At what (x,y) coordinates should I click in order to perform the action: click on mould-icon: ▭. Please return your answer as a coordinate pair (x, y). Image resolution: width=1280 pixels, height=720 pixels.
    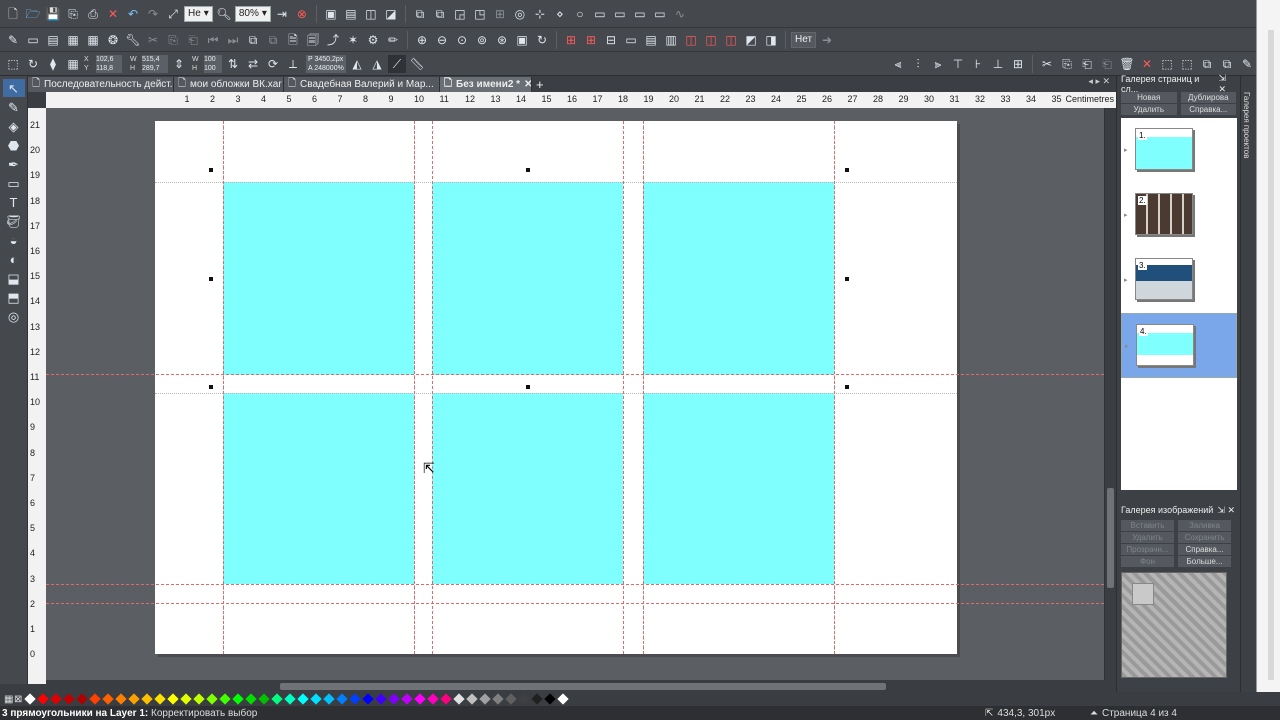
    Looking at the image, I should click on (660, 14).